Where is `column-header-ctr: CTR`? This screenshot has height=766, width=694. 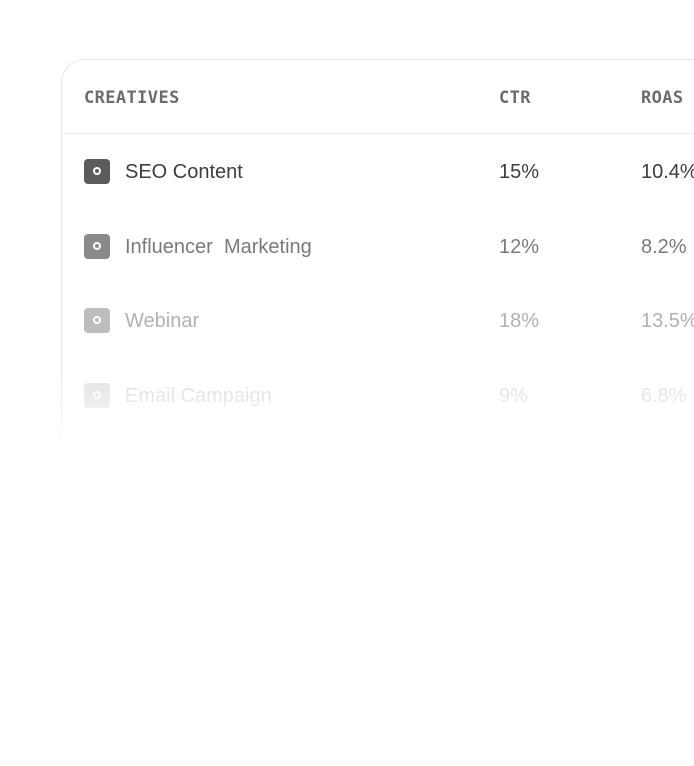
column-header-ctr: CTR is located at coordinates (515, 98).